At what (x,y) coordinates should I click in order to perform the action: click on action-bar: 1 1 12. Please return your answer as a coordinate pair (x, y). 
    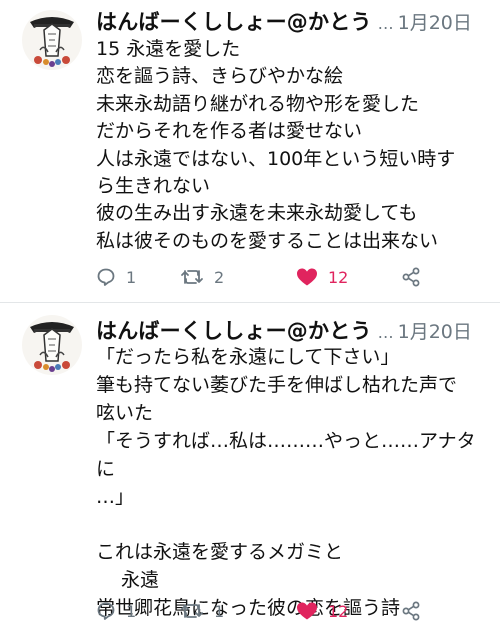
    Looking at the image, I should click on (261, 612).